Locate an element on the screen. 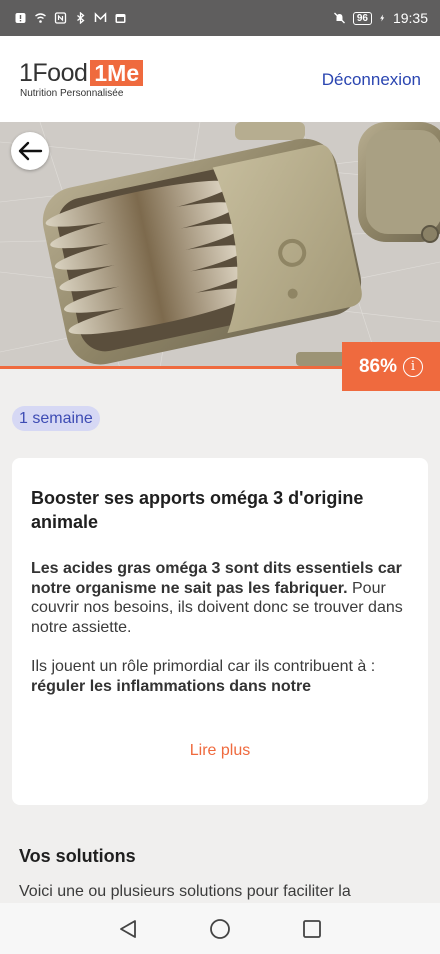 The image size is (440, 954). logo-subtitle: Nutrition Personnalisée is located at coordinates (72, 93).